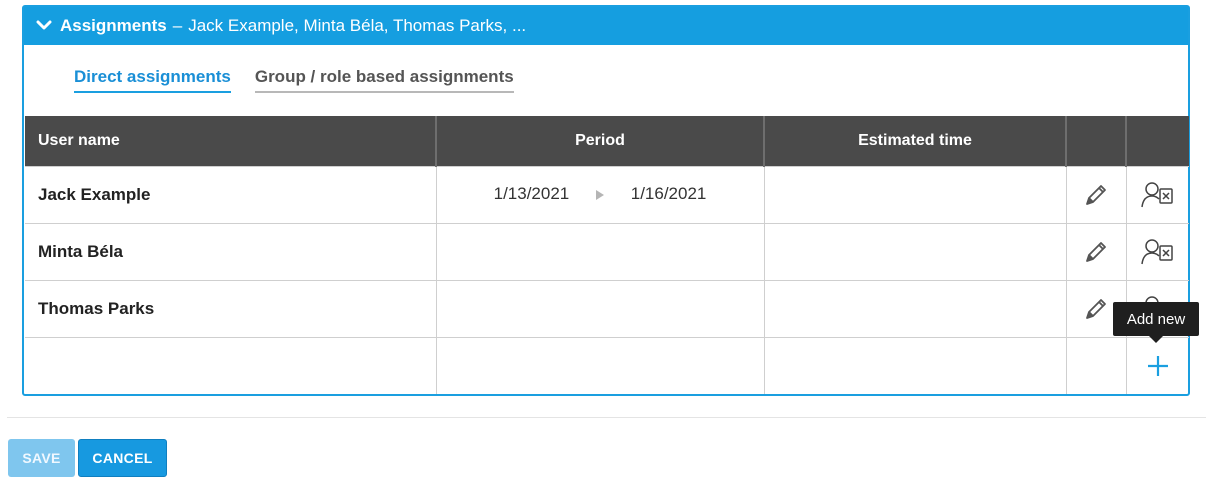 The image size is (1209, 487). Describe the element at coordinates (1157, 141) in the screenshot. I see `column-header-remove` at that location.